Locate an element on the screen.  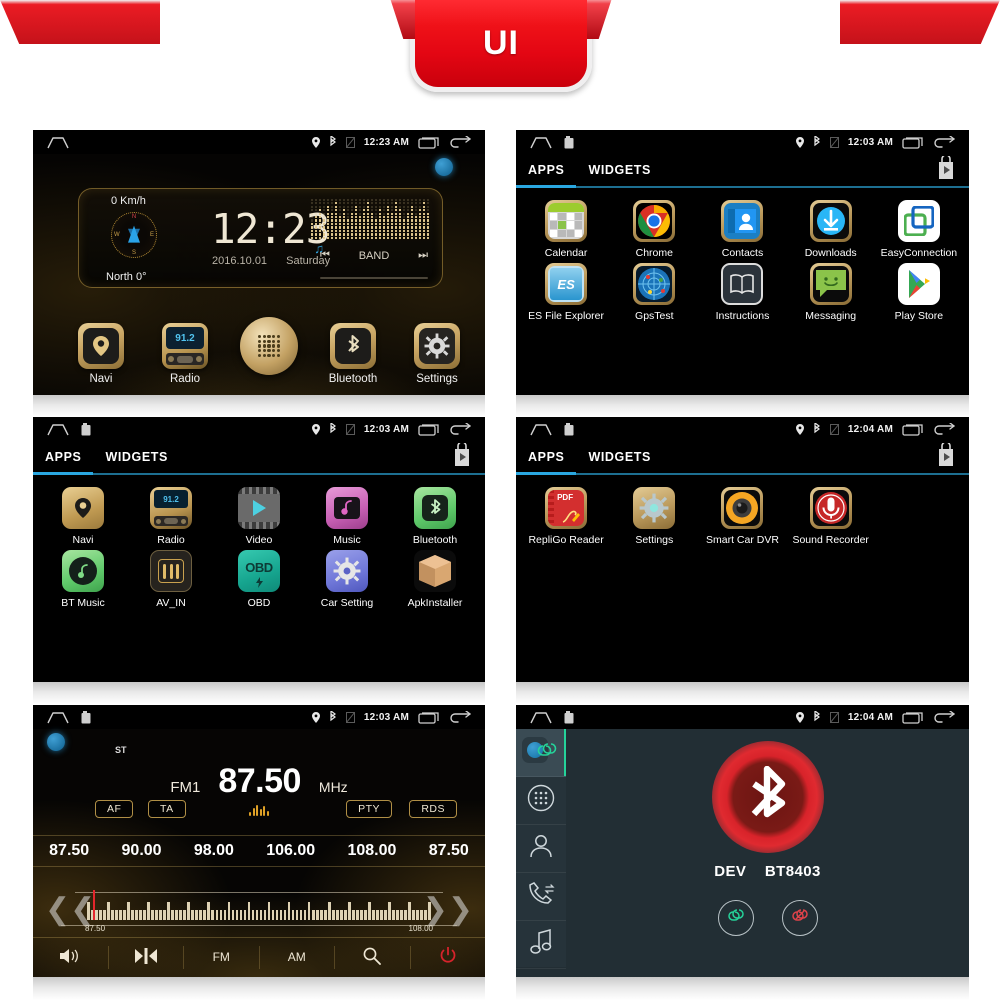
app-item-bt-music: BT Music is located at coordinates (83, 579).